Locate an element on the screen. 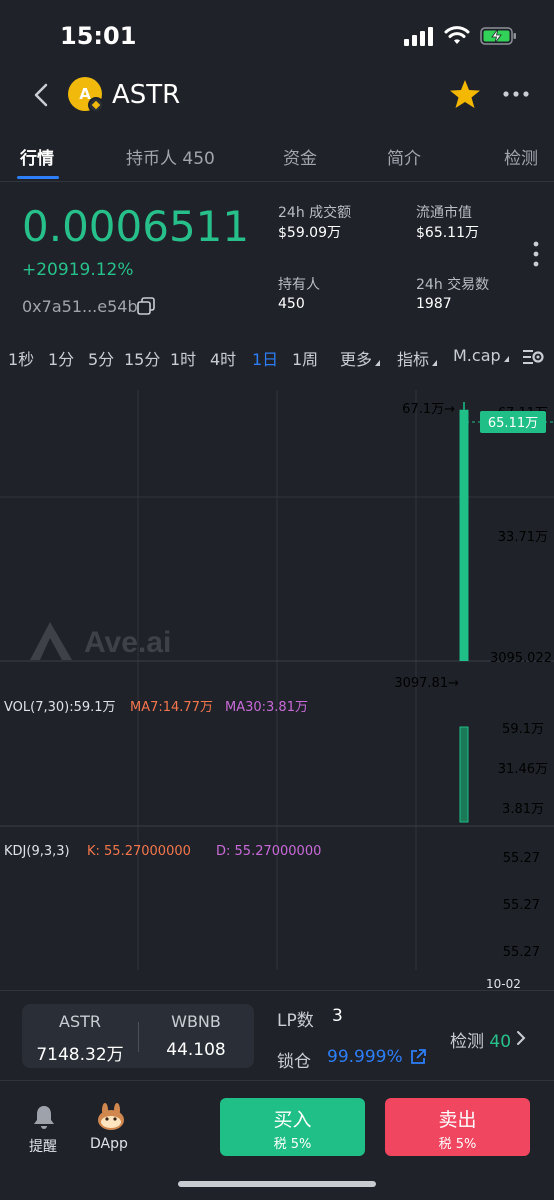 This screenshot has height=1200, width=554. tab-market: 行情 is located at coordinates (37, 156).